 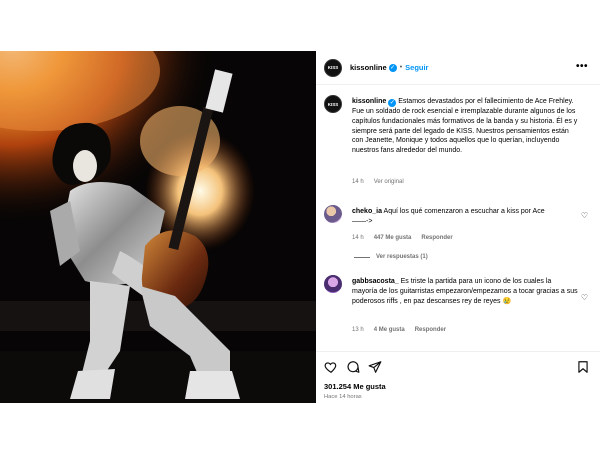 I want to click on username: kissonline, so click(x=368, y=67).